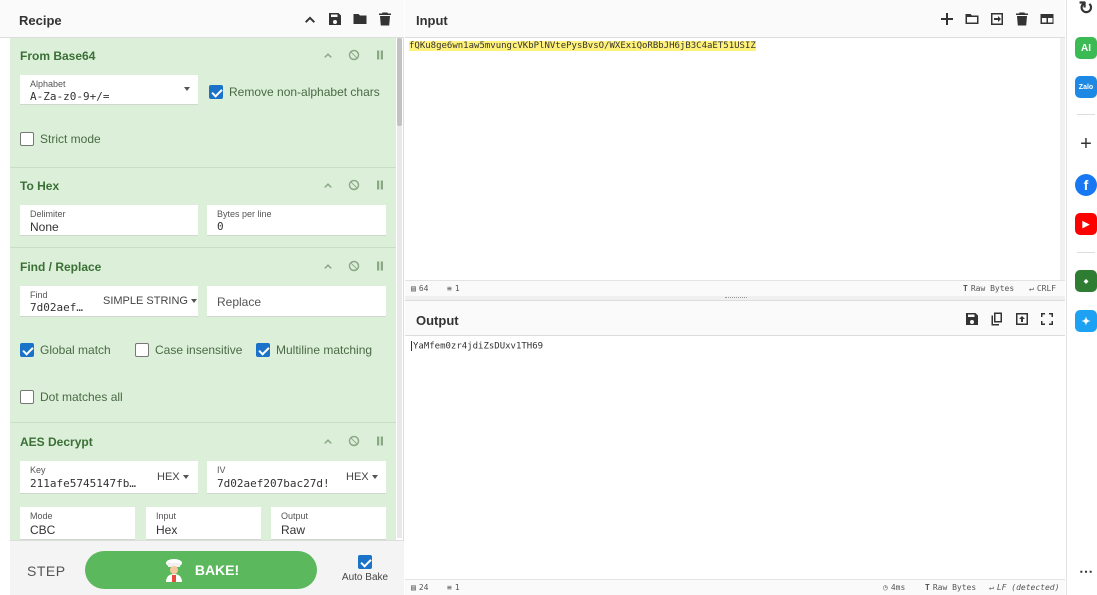 The image size is (1097, 595). What do you see at coordinates (947, 19) in the screenshot?
I see `plus-icon` at bounding box center [947, 19].